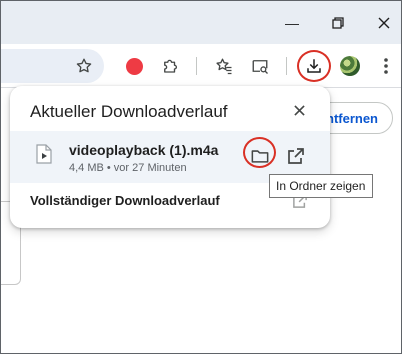 The image size is (402, 354). I want to click on bubble-close-button, so click(299, 110).